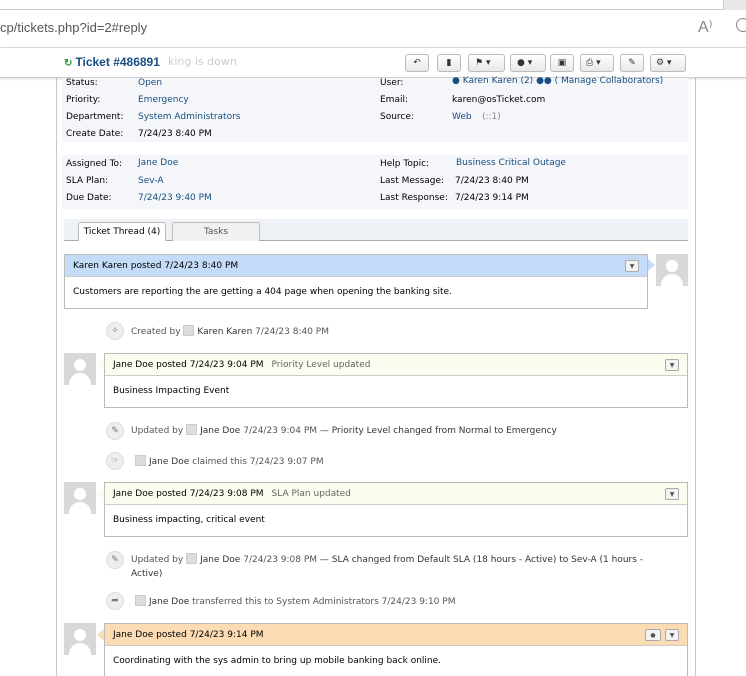 The image size is (746, 676). What do you see at coordinates (201, 266) in the screenshot?
I see `message-time: 7/24/23 8:40 PM` at bounding box center [201, 266].